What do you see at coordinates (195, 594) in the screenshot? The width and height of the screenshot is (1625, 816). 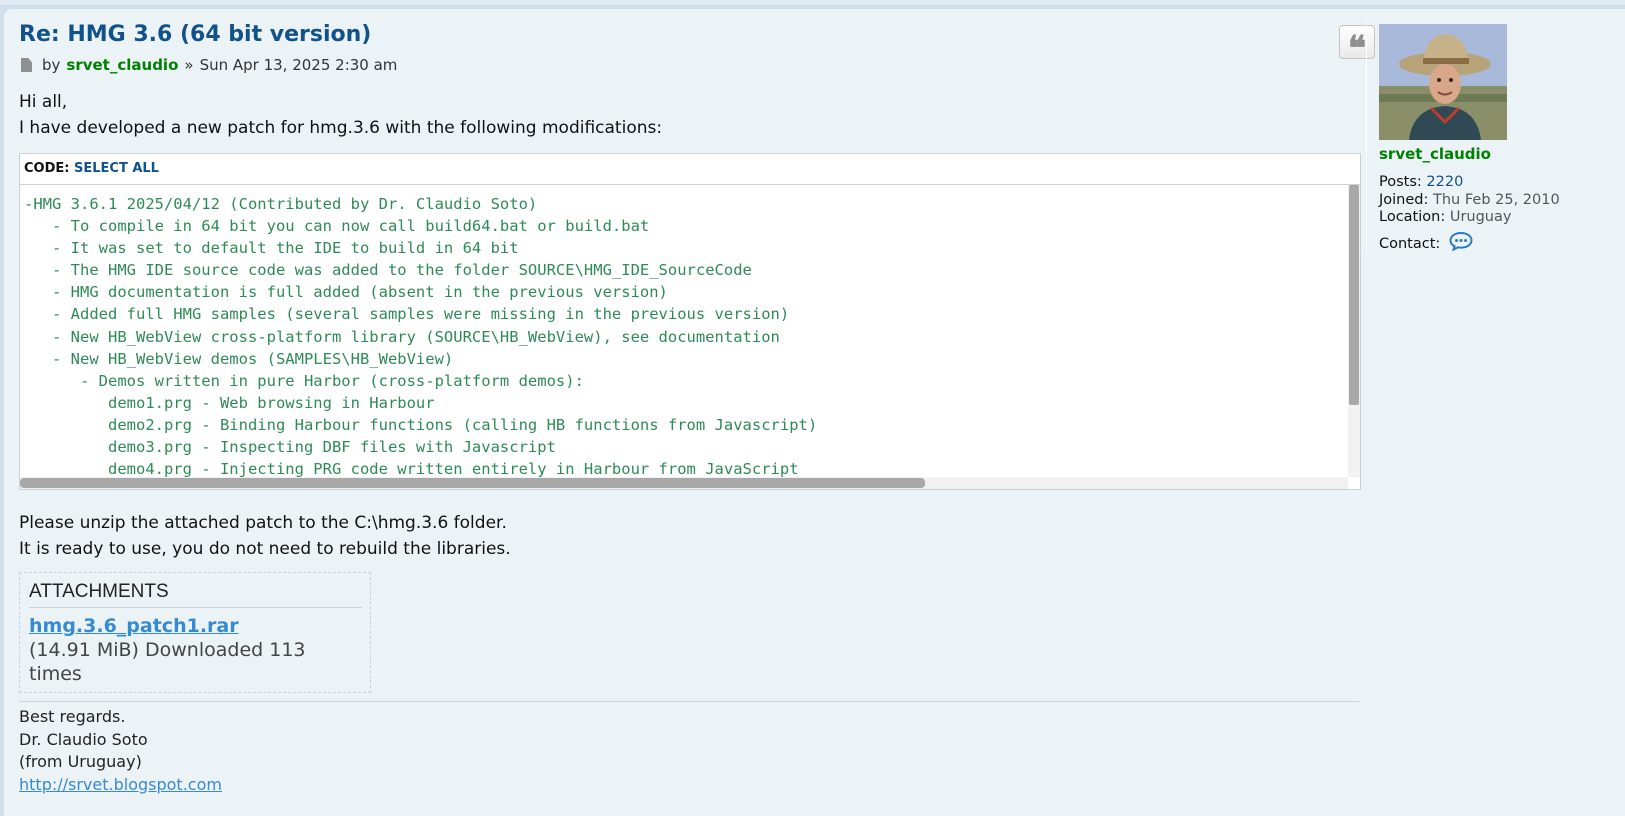 I see `attachments-title: ATTACHMENTS` at bounding box center [195, 594].